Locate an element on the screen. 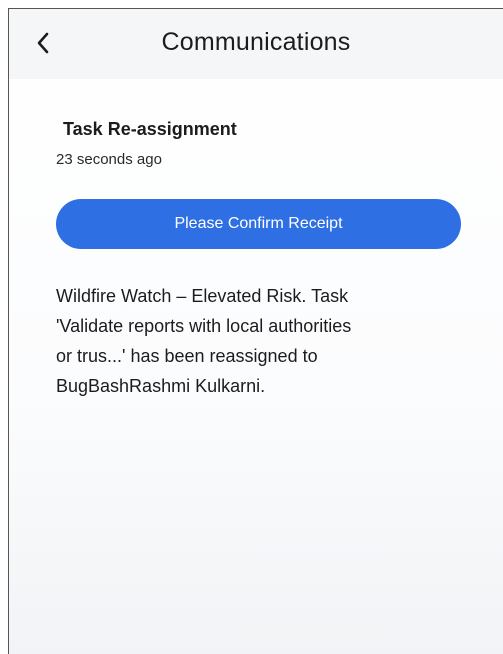 The width and height of the screenshot is (503, 654). header-bar: Communications is located at coordinates (256, 44).